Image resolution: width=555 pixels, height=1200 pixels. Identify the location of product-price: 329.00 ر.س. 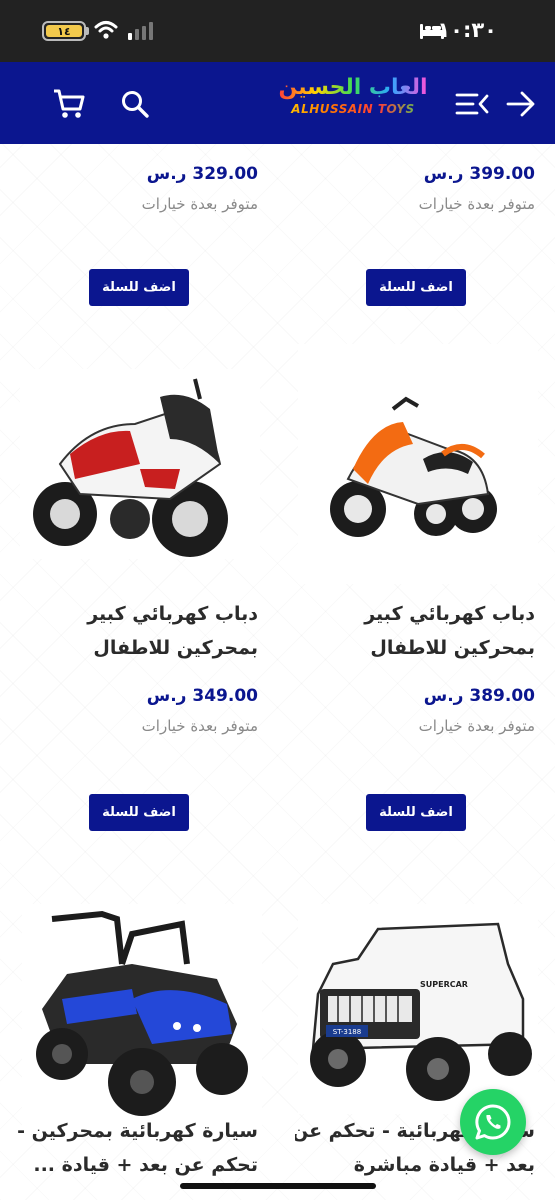
(202, 174).